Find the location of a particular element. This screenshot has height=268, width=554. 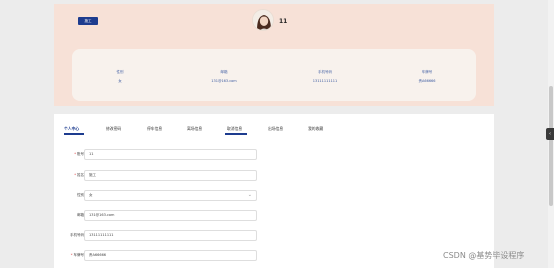

chevron-left-icon: ‹ is located at coordinates (550, 134).